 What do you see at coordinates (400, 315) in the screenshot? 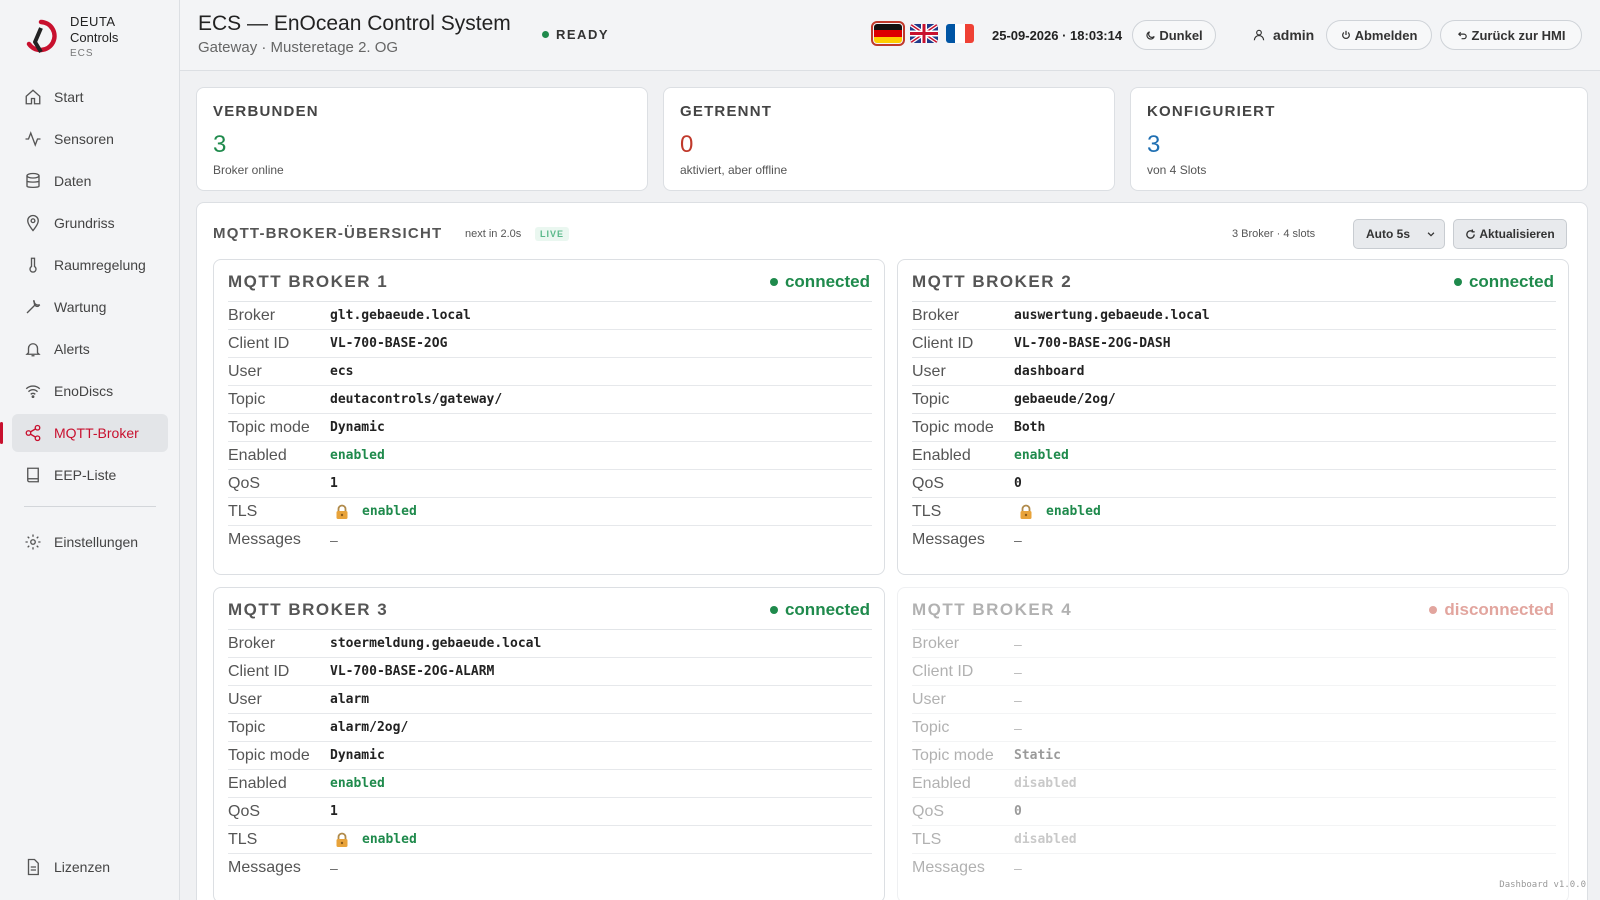
I see `broker-row-value: glt.gebaeude.local` at bounding box center [400, 315].